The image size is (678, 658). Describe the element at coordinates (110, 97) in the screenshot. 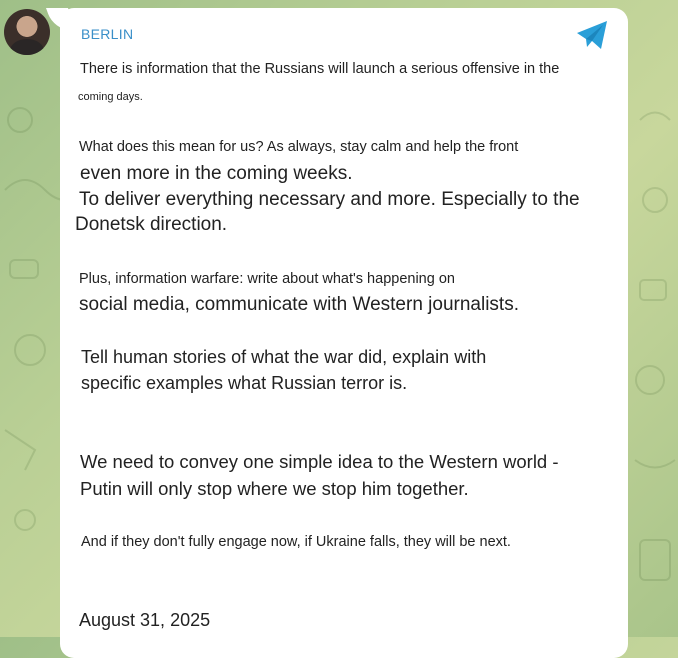

I see `message-line-2: coming days.` at that location.